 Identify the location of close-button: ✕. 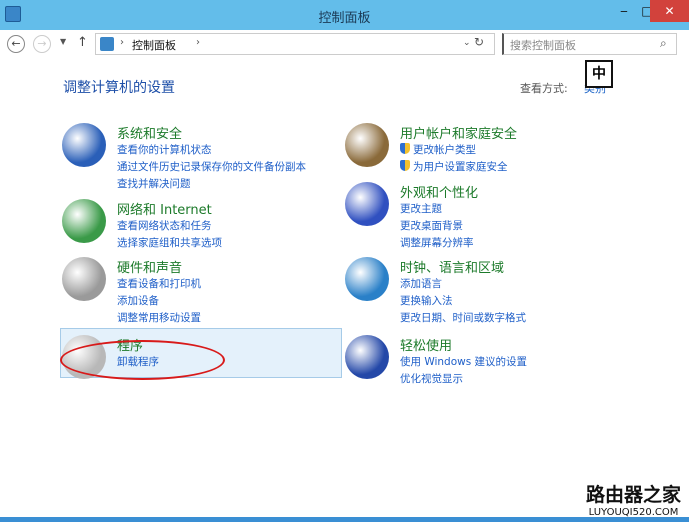
(669, 11).